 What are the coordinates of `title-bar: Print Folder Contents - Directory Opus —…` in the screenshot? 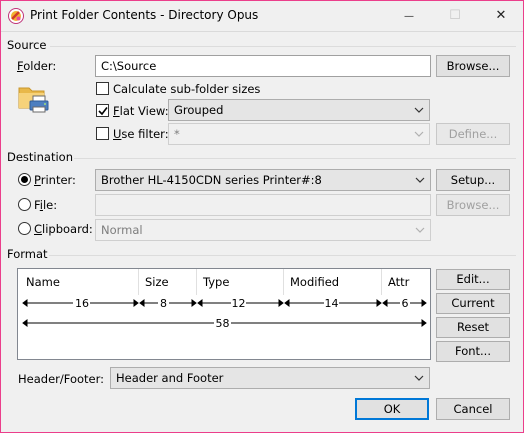 It's located at (262, 16).